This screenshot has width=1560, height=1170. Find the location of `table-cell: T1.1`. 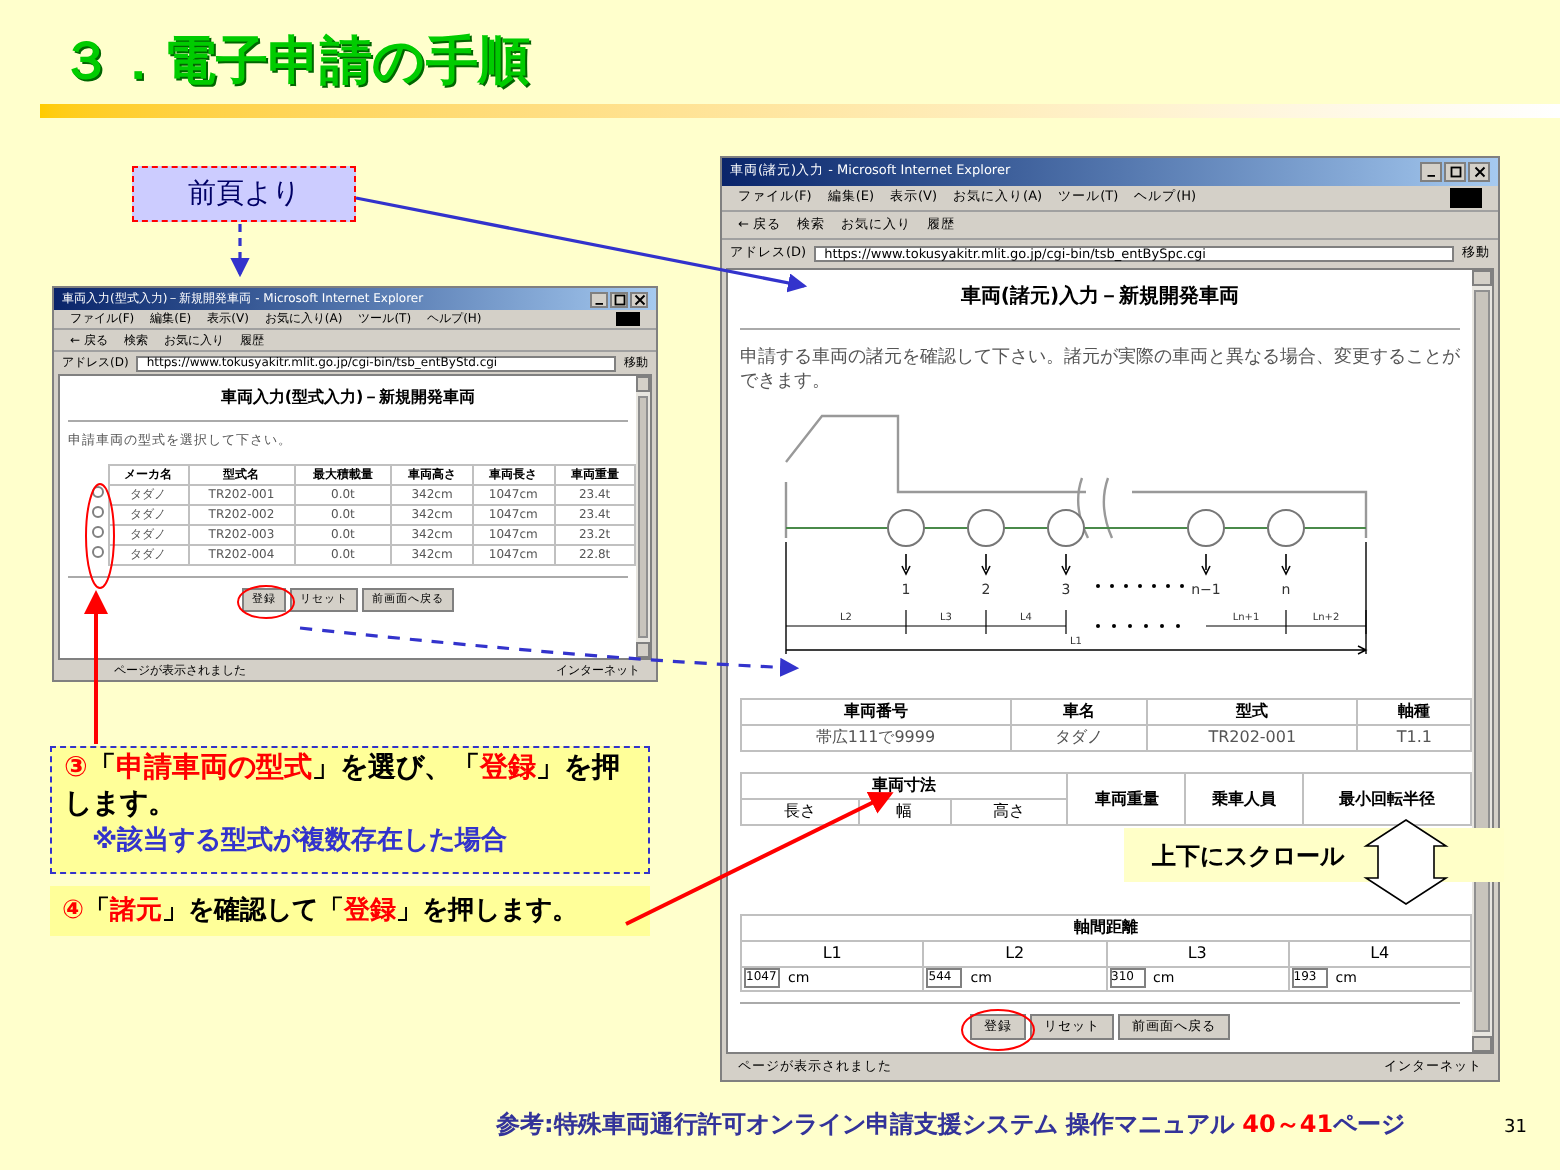

table-cell: T1.1 is located at coordinates (1414, 738).